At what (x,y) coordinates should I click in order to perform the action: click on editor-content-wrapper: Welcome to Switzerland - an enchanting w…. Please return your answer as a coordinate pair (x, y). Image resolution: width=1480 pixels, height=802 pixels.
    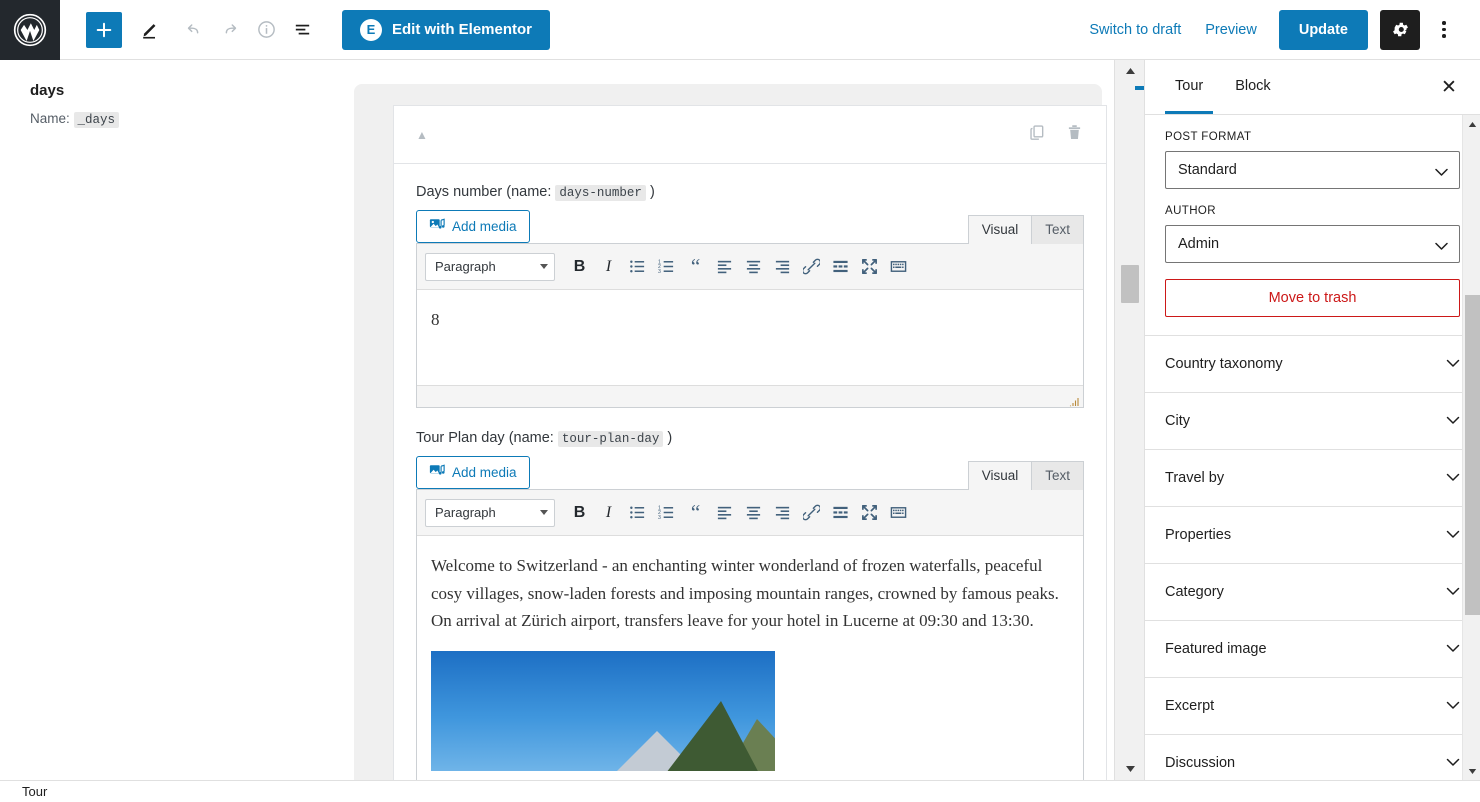
    Looking at the image, I should click on (750, 658).